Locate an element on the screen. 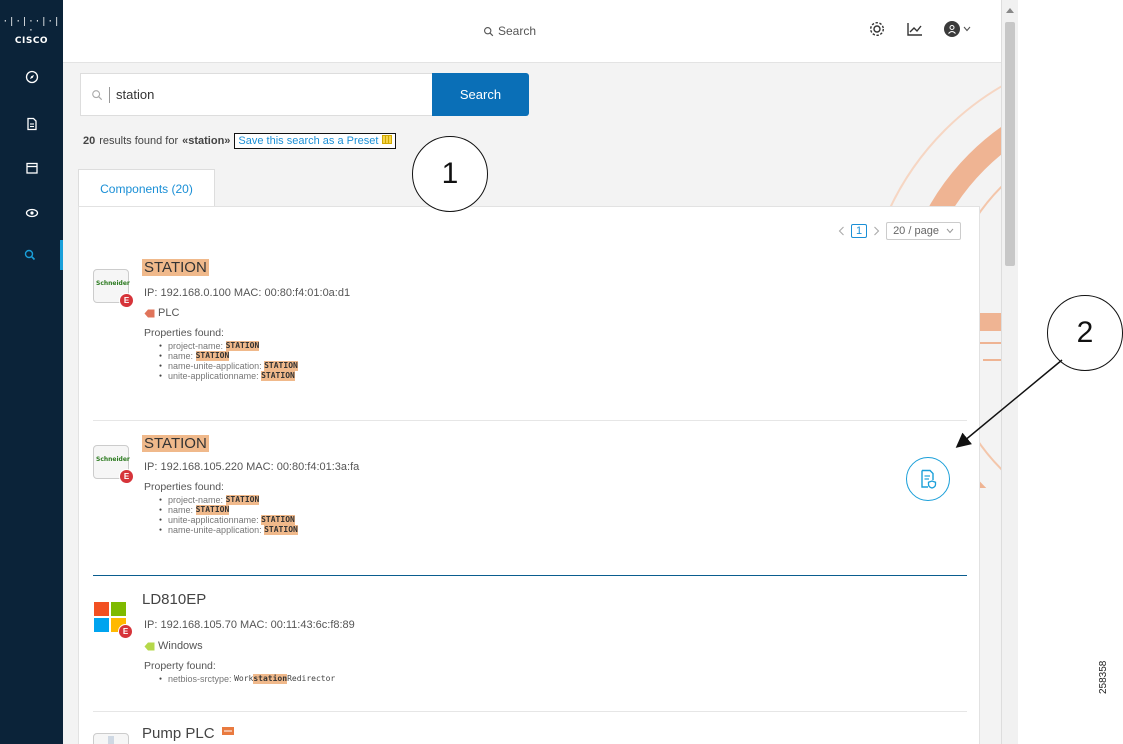  callout-arrow is located at coordinates (1009, 403).